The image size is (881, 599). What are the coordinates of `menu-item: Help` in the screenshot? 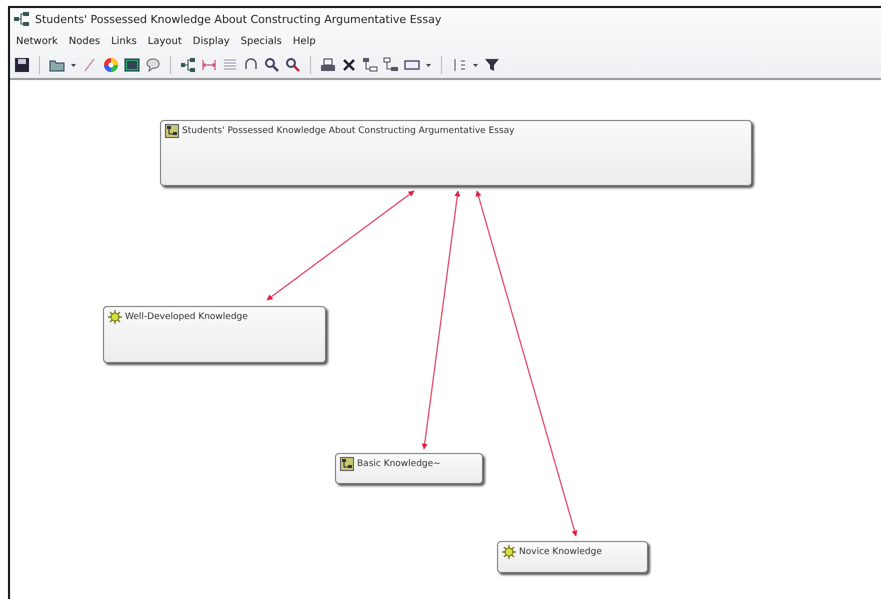 It's located at (304, 41).